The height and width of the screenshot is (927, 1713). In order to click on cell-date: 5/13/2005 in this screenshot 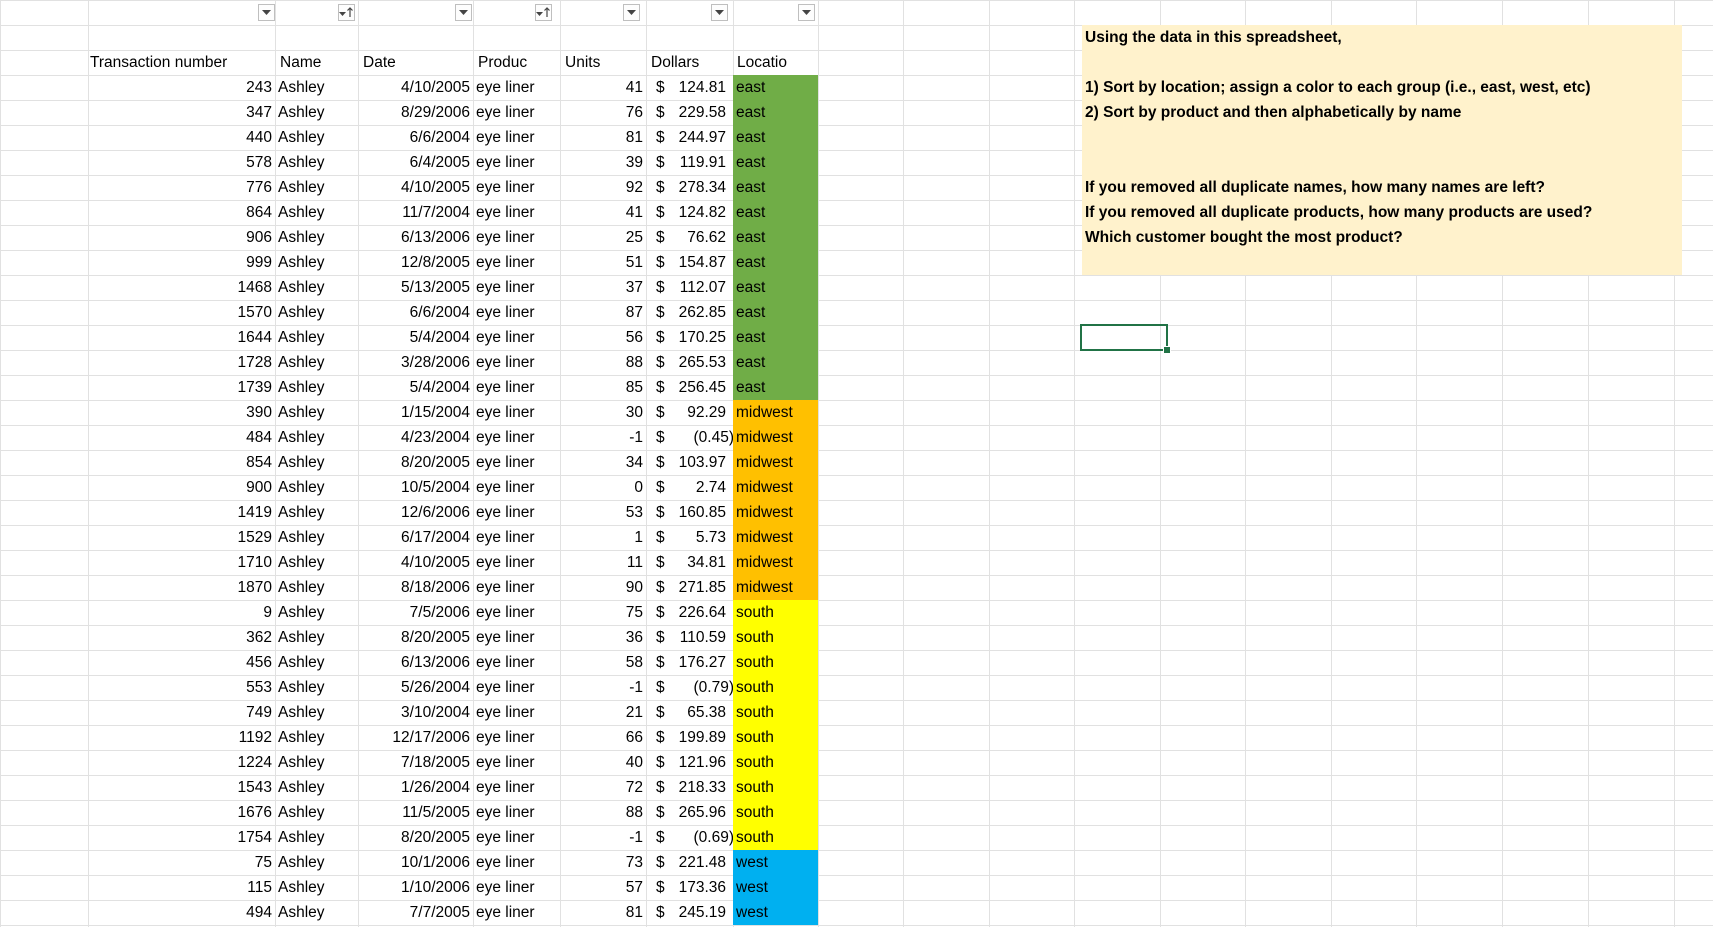, I will do `click(415, 287)`.